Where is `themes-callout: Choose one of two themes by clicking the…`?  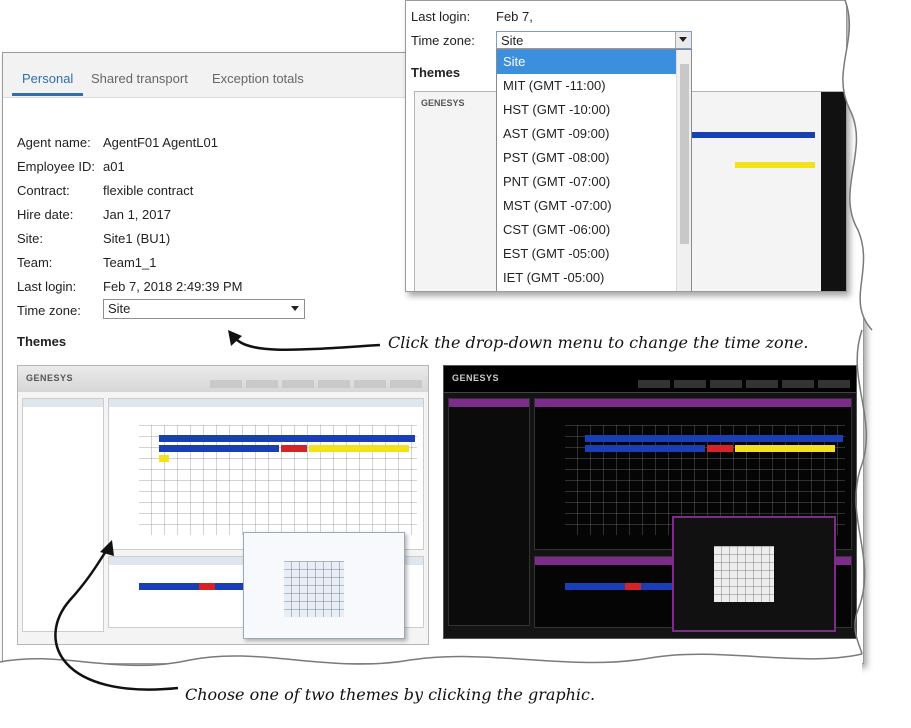
themes-callout: Choose one of two themes by clicking the… is located at coordinates (390, 694).